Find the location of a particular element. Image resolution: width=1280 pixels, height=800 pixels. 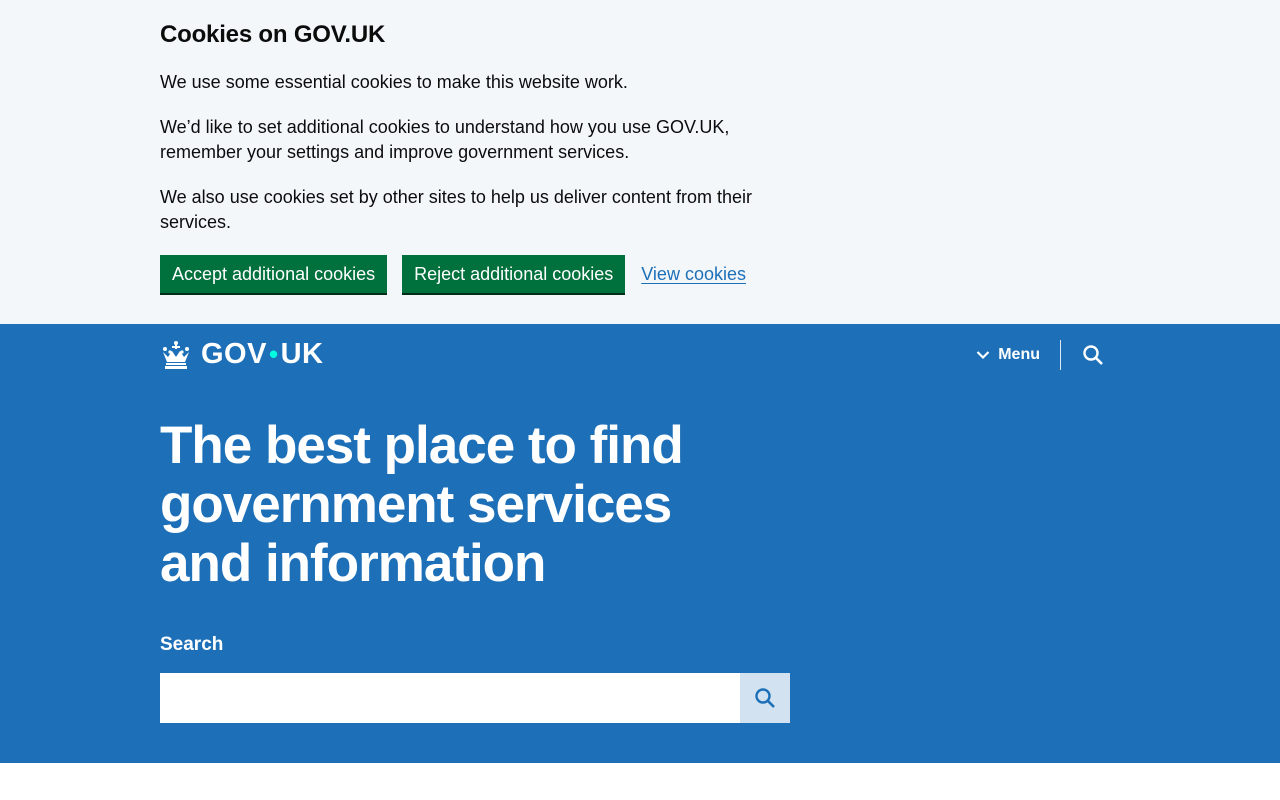

view-cookies-link: View cookies is located at coordinates (693, 274).